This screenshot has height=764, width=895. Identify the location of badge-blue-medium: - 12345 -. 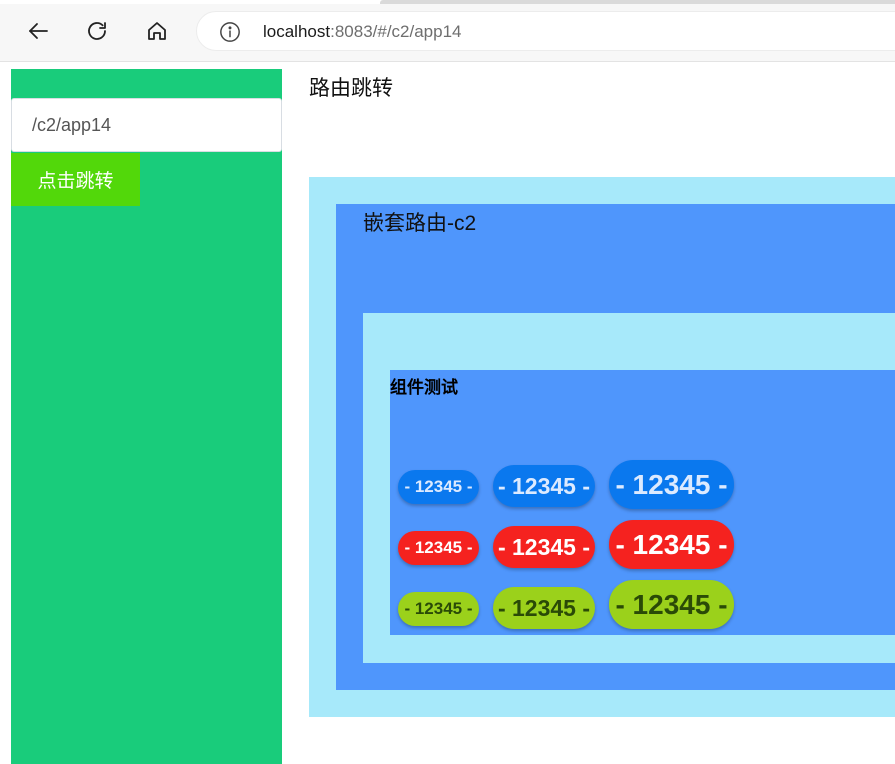
(544, 486).